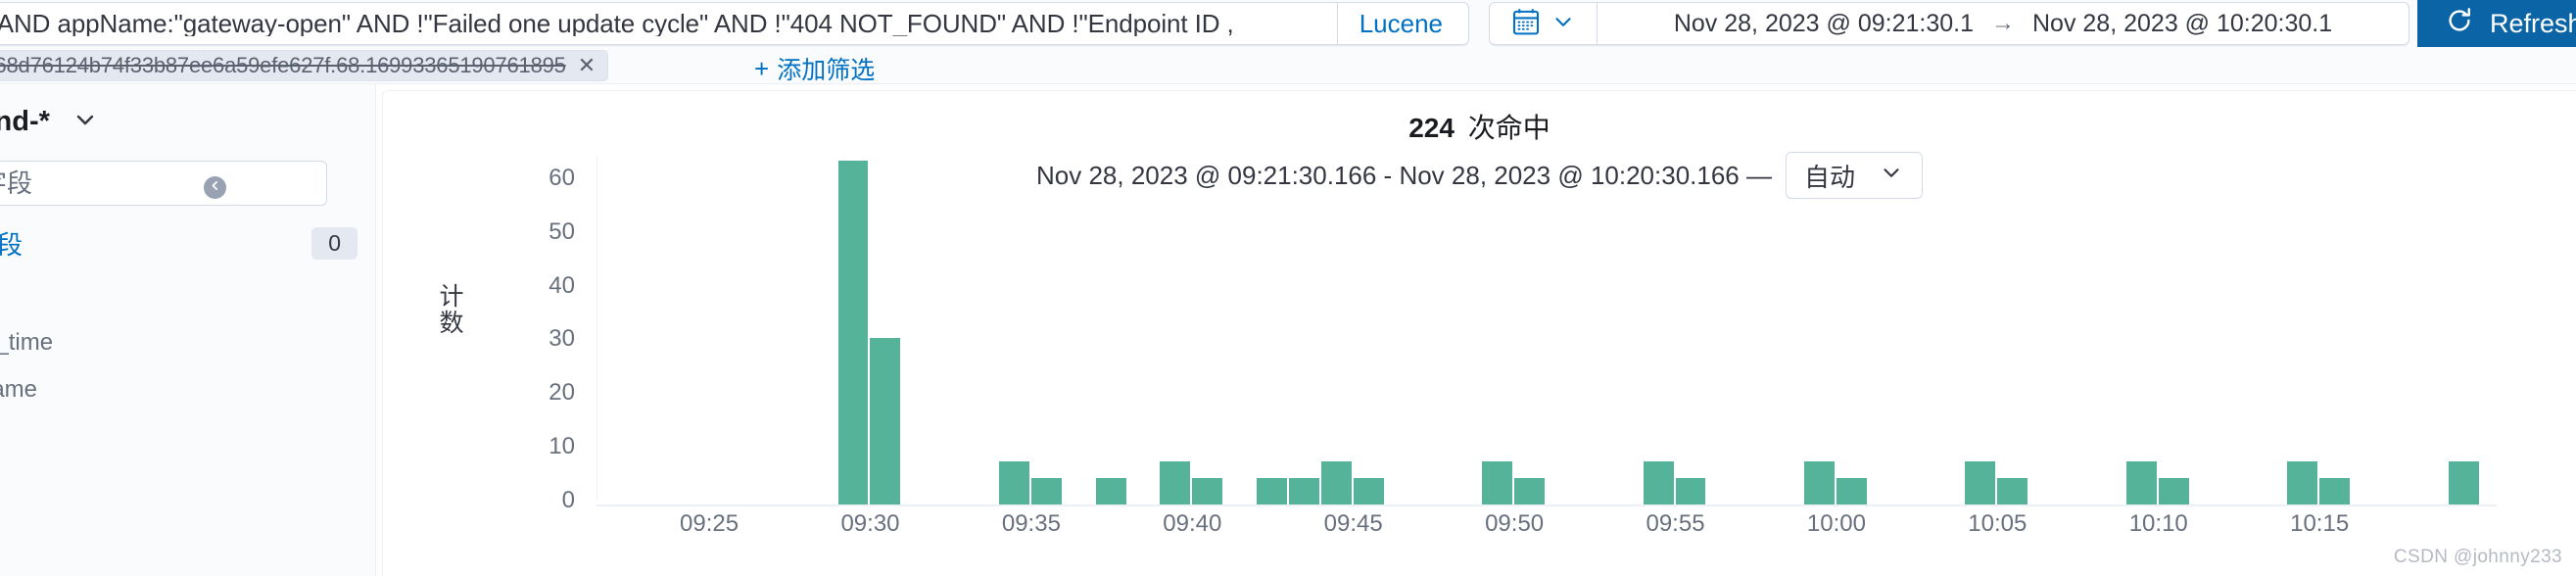 This screenshot has width=2576, height=576. I want to click on x-axis-tick: 09:25, so click(710, 523).